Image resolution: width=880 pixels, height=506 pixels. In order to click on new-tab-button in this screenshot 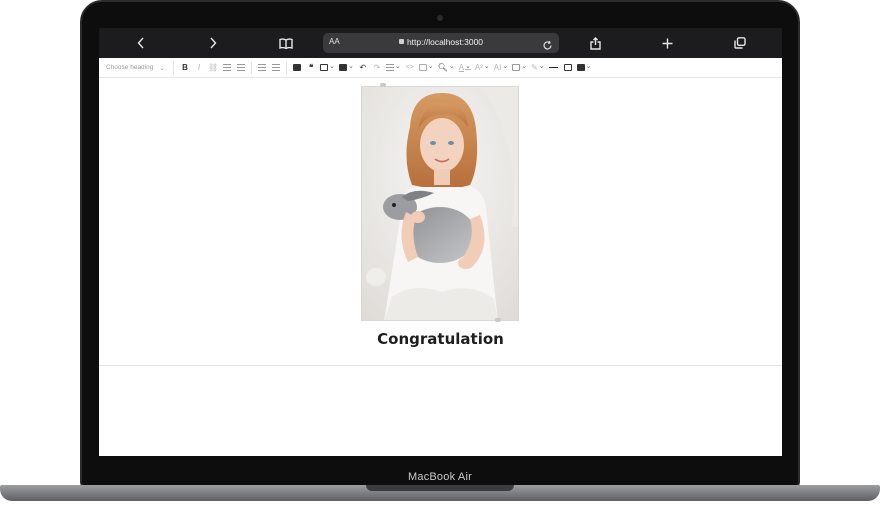, I will do `click(667, 43)`.